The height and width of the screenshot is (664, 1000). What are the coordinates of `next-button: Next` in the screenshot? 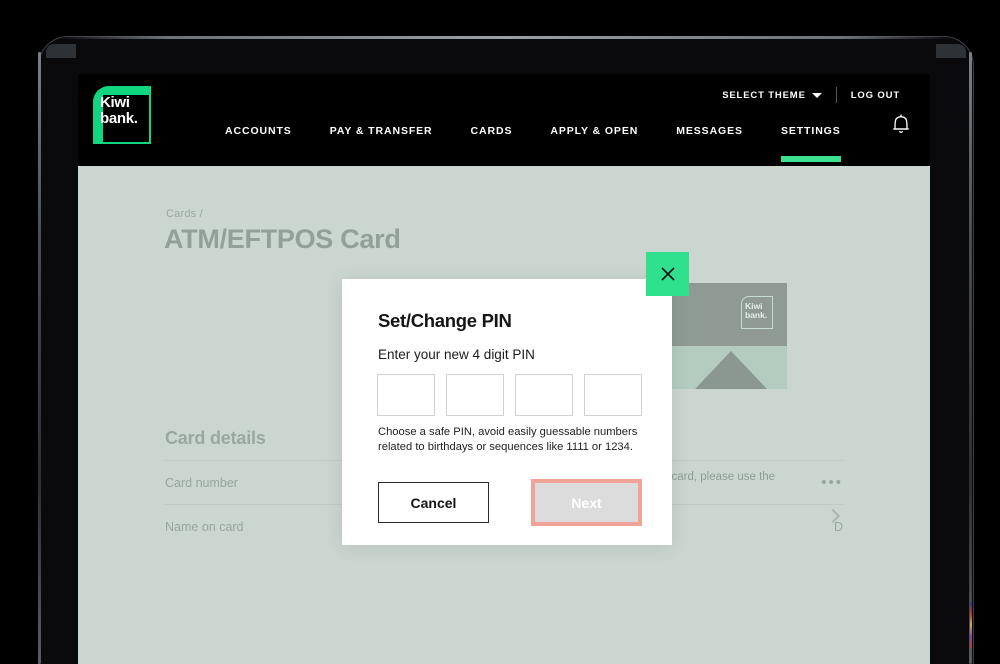 It's located at (586, 502).